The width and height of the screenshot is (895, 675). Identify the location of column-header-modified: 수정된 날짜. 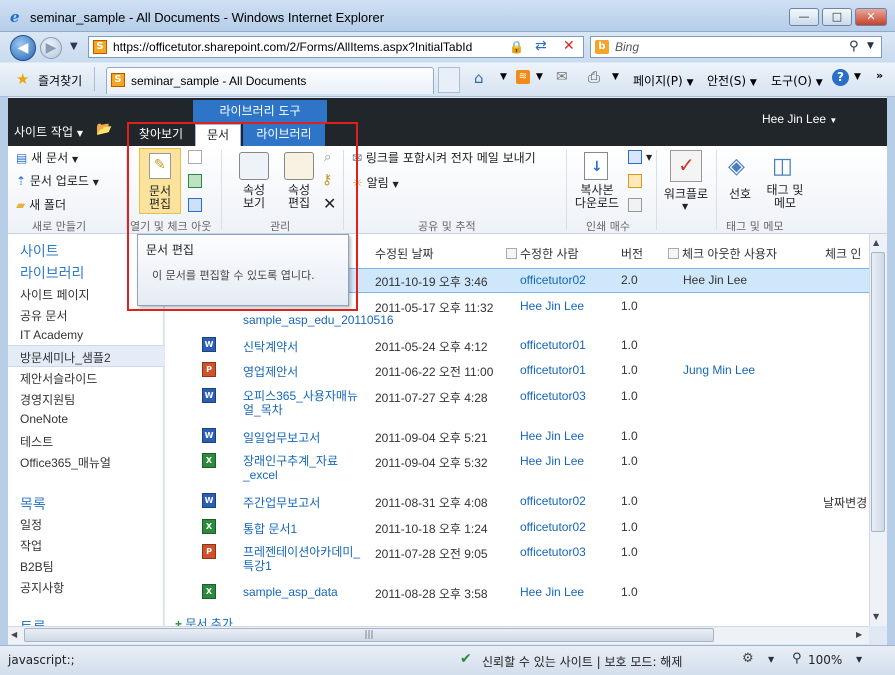
(404, 253).